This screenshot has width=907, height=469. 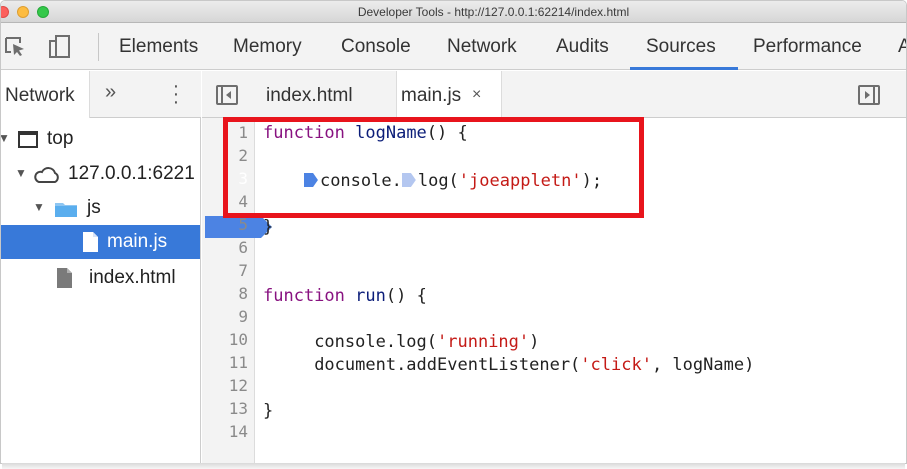 I want to click on string-literal: 'click', so click(x=616, y=365).